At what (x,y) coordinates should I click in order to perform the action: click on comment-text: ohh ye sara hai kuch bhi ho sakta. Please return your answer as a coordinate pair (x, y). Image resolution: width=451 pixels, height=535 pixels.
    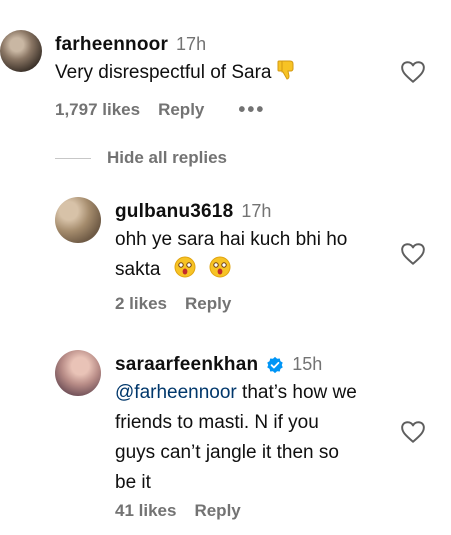
    Looking at the image, I should click on (231, 255).